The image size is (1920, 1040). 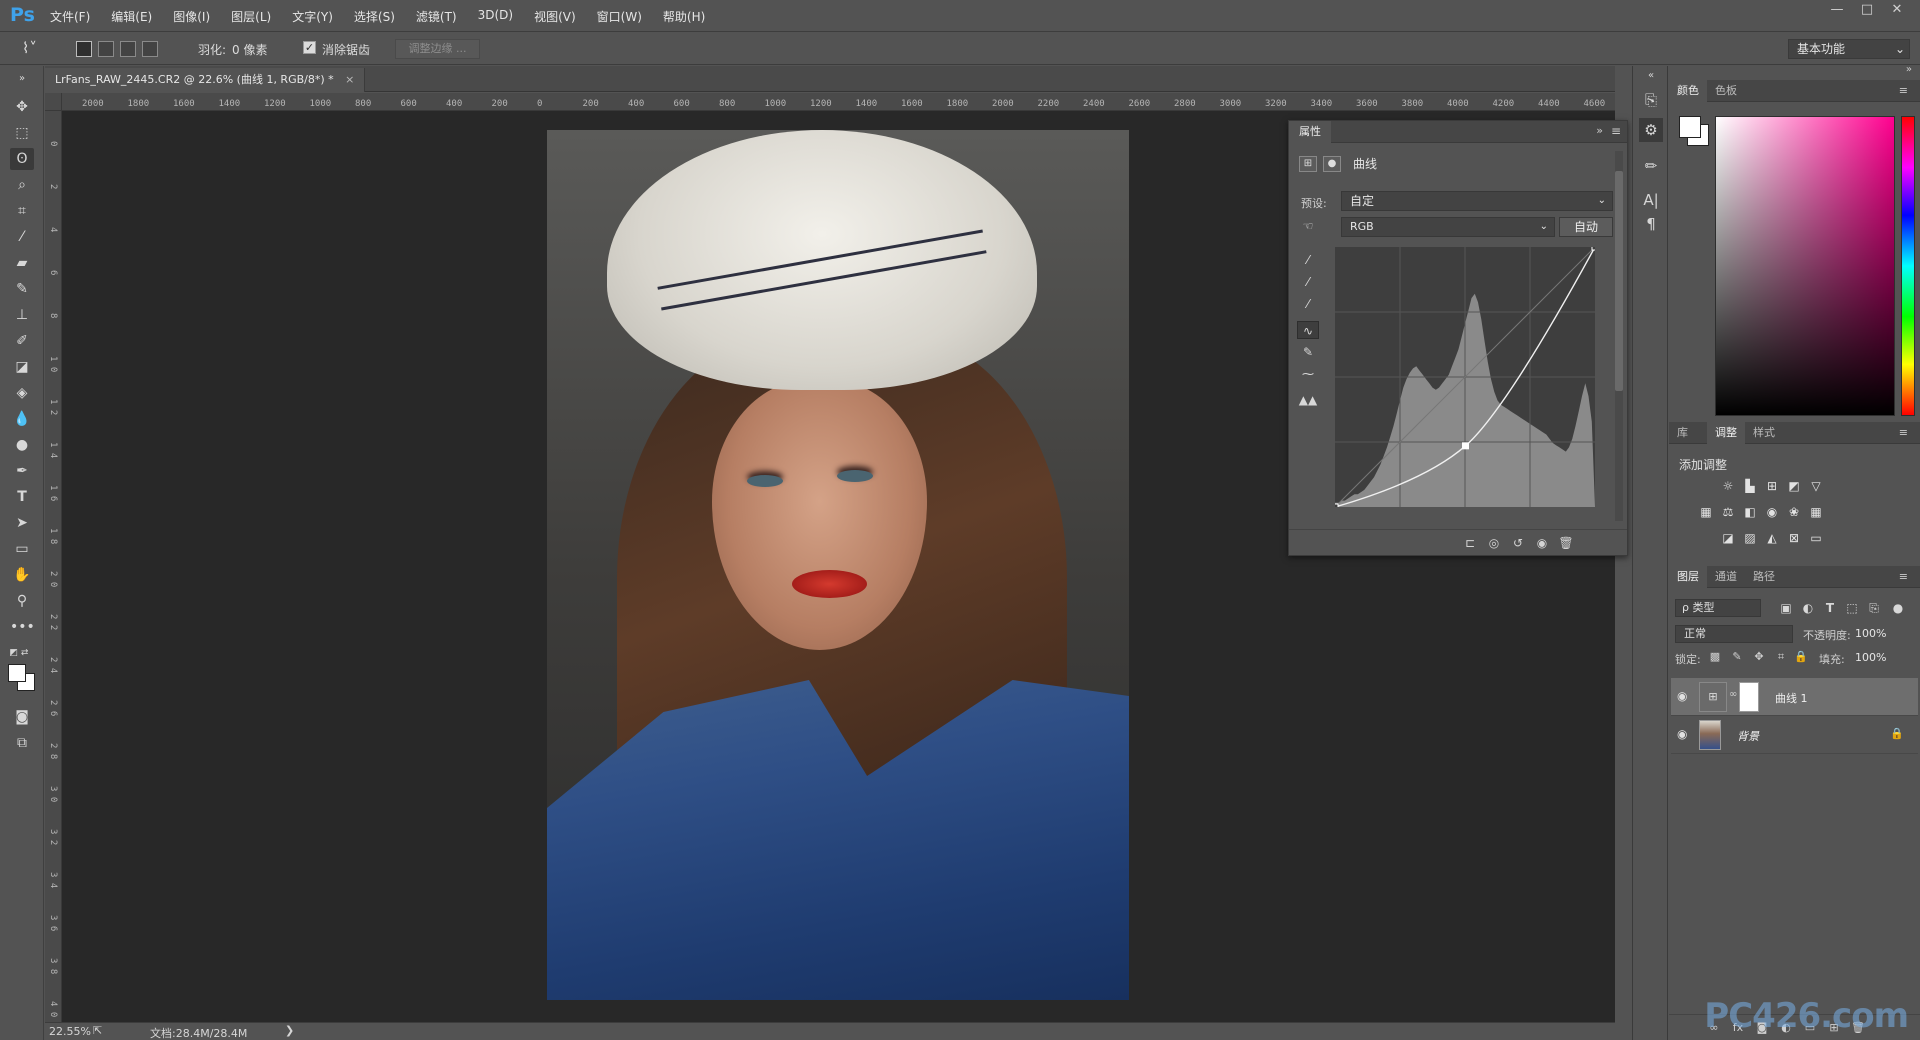 I want to click on layer-mask-thumbnail, so click(x=1749, y=697).